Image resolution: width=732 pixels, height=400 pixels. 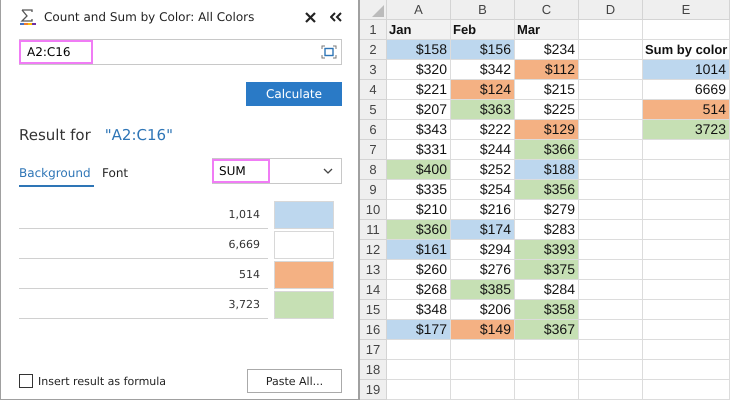 I want to click on select-range-icon, so click(x=329, y=52).